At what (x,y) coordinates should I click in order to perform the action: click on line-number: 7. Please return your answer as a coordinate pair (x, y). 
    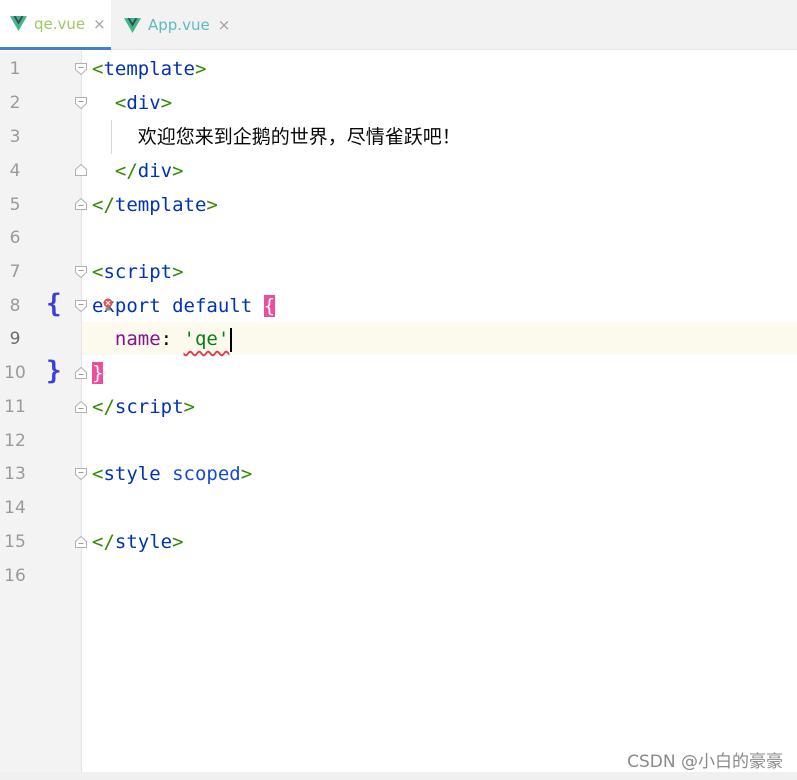
    Looking at the image, I should click on (15, 272).